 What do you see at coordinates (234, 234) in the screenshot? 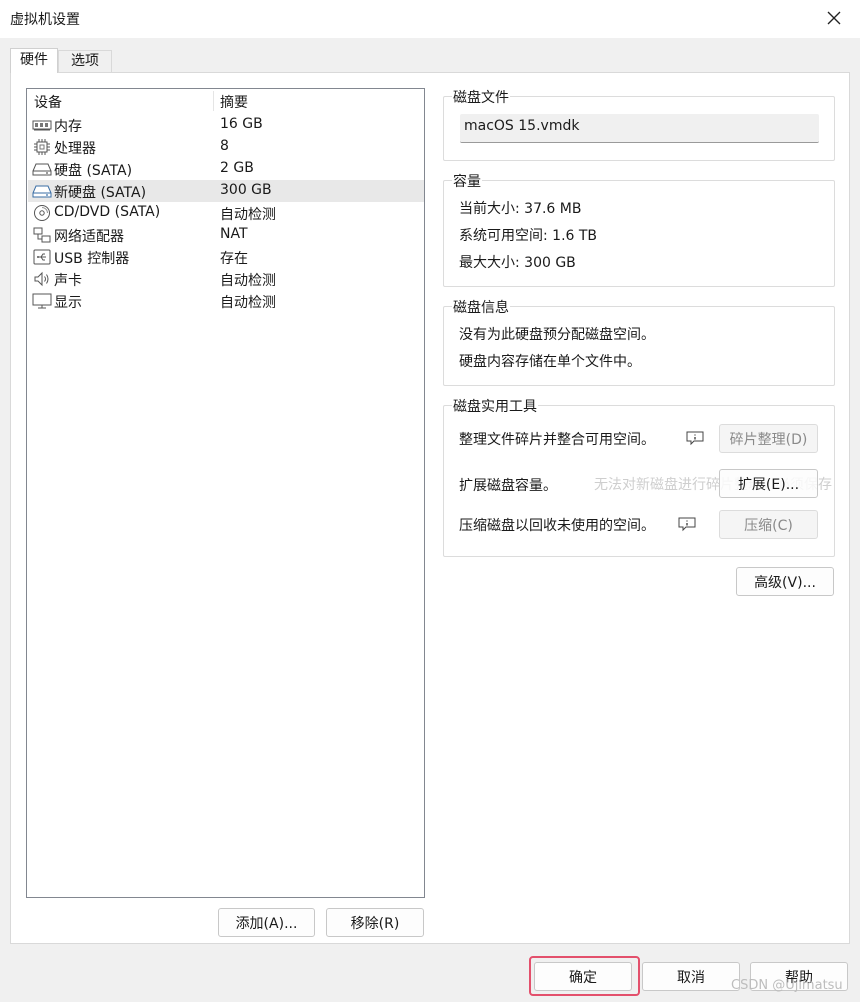
I see `device-summary: NAT` at bounding box center [234, 234].